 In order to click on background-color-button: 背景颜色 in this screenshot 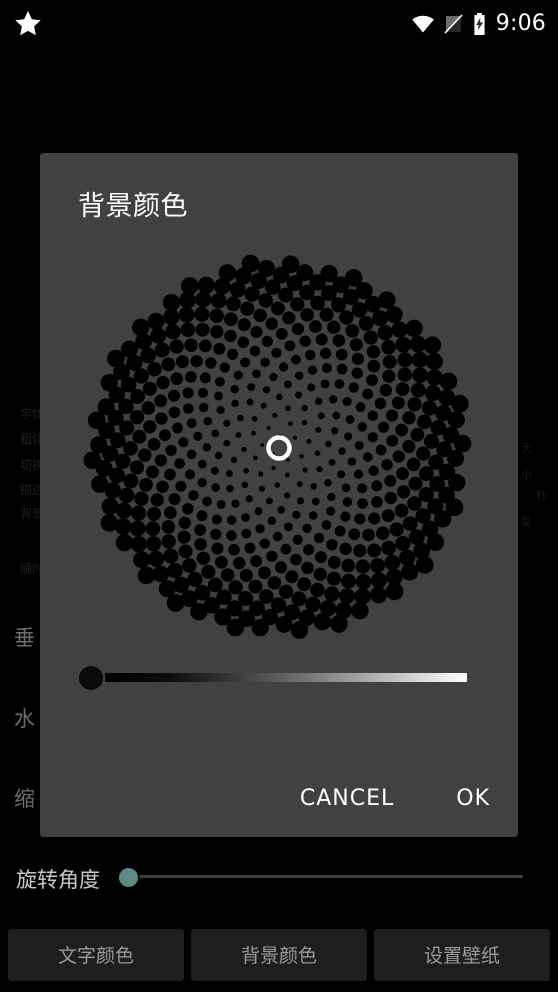, I will do `click(279, 954)`.